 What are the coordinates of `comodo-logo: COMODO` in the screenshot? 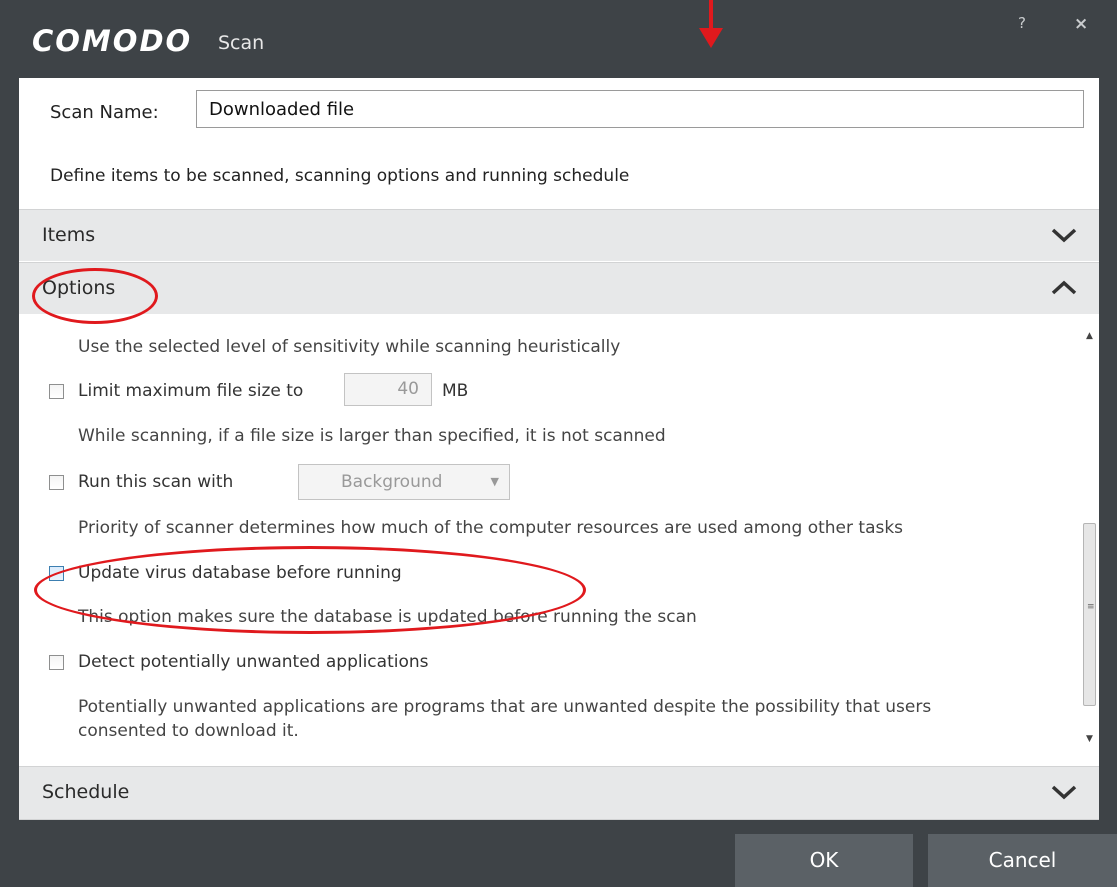 It's located at (112, 41).